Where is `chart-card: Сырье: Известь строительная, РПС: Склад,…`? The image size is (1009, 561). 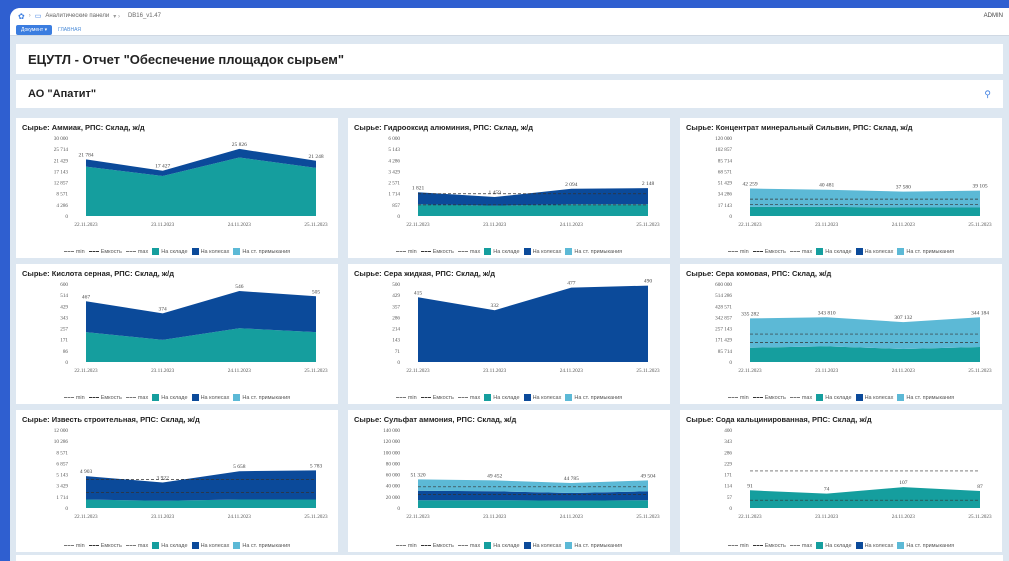 chart-card: Сырье: Известь строительная, РПС: Склад,… is located at coordinates (177, 481).